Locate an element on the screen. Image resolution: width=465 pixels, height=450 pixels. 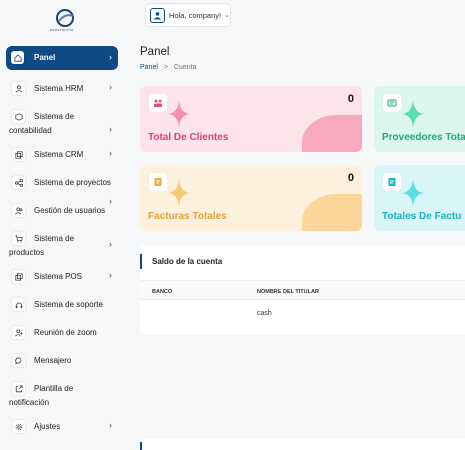
breadcrumb-home-link: Panel is located at coordinates (149, 67).